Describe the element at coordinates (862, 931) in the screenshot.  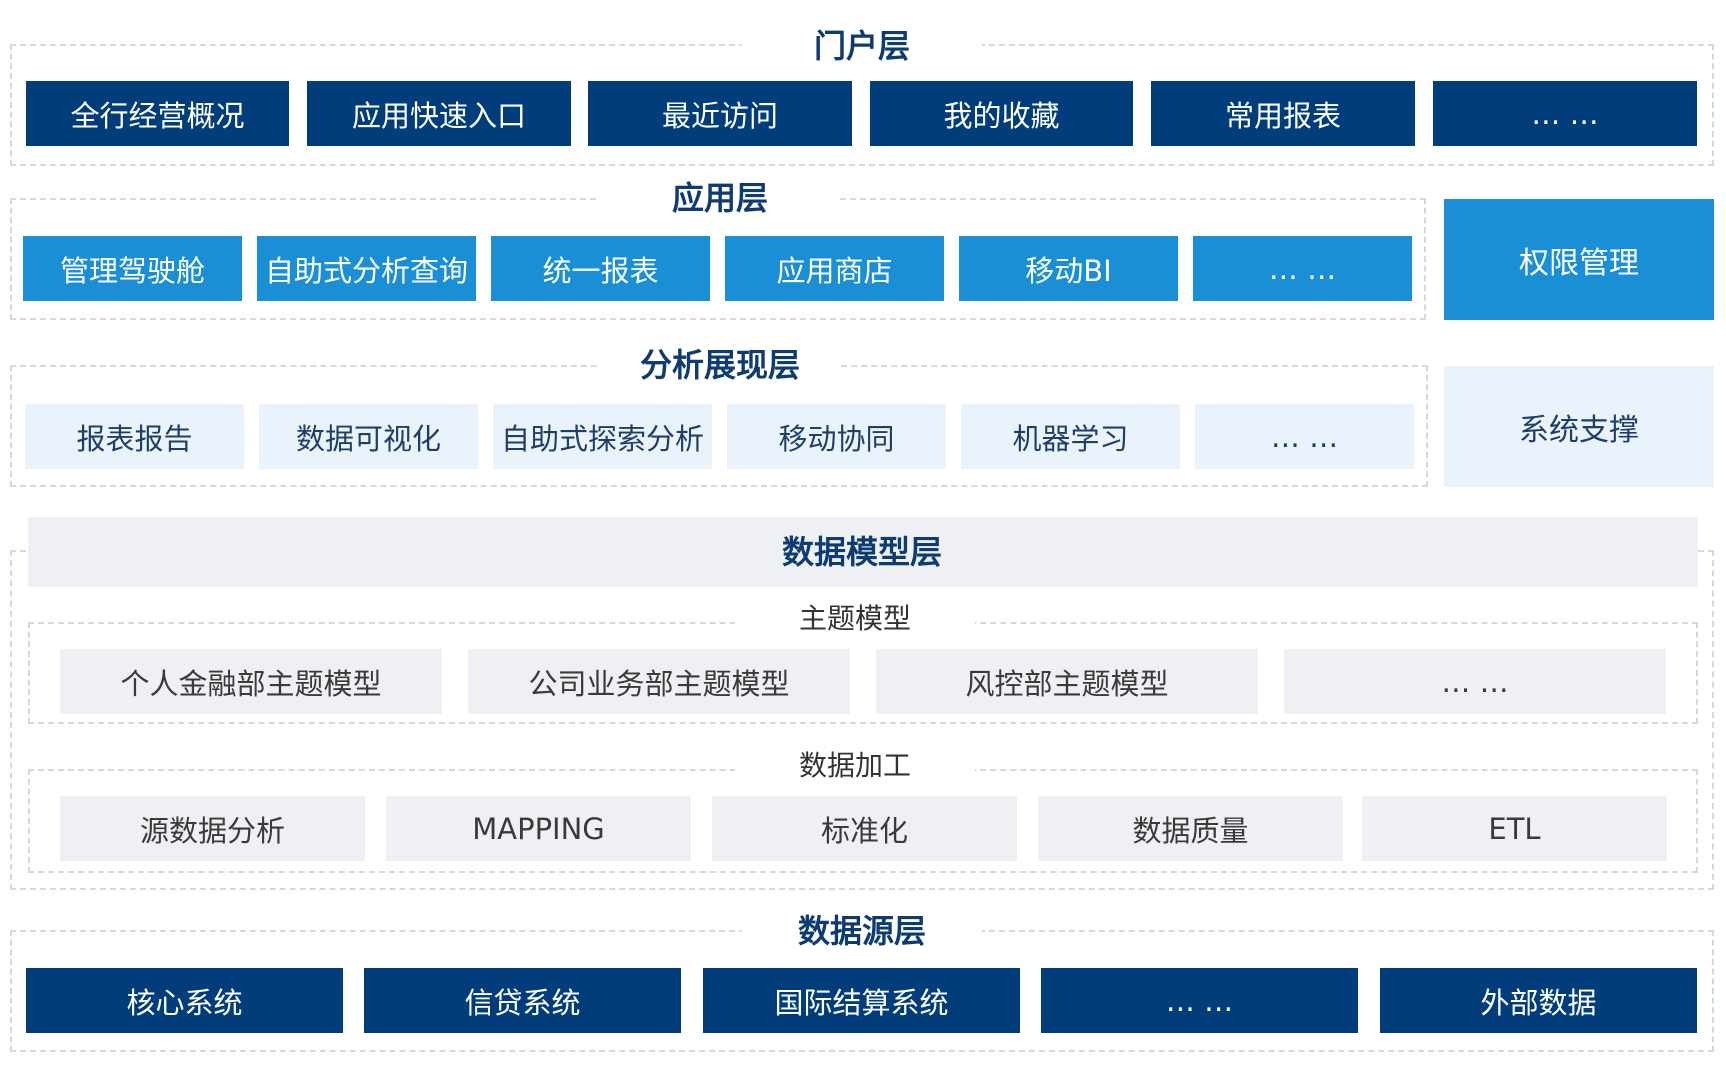
I see `datasource-layer-title: 数据源层` at that location.